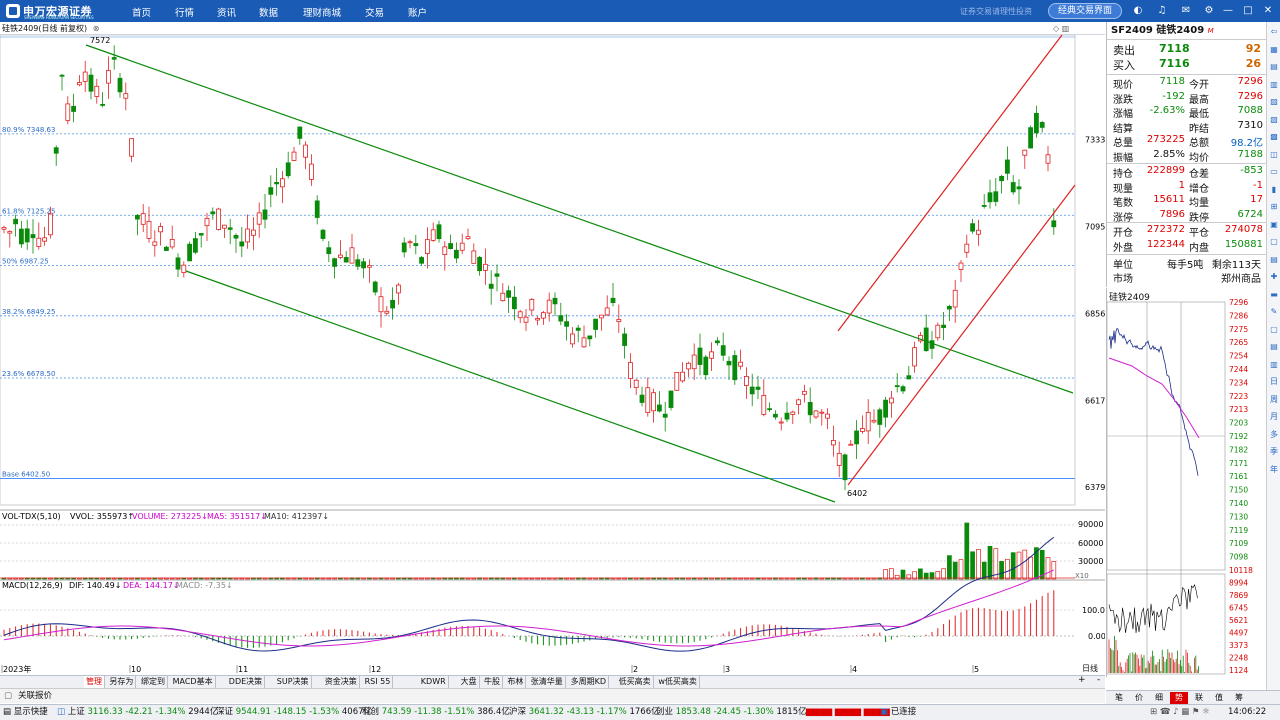  What do you see at coordinates (1239, 698) in the screenshot?
I see `sub-tab: 筹` at bounding box center [1239, 698].